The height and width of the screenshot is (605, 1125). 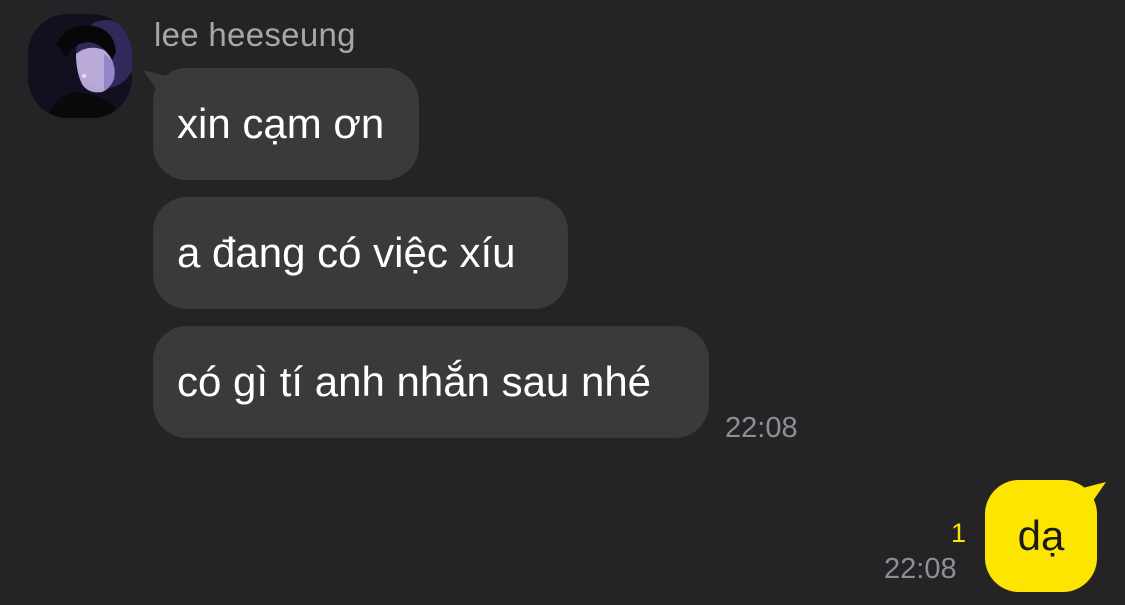 I want to click on sender-name: lee heeseung, so click(x=255, y=34).